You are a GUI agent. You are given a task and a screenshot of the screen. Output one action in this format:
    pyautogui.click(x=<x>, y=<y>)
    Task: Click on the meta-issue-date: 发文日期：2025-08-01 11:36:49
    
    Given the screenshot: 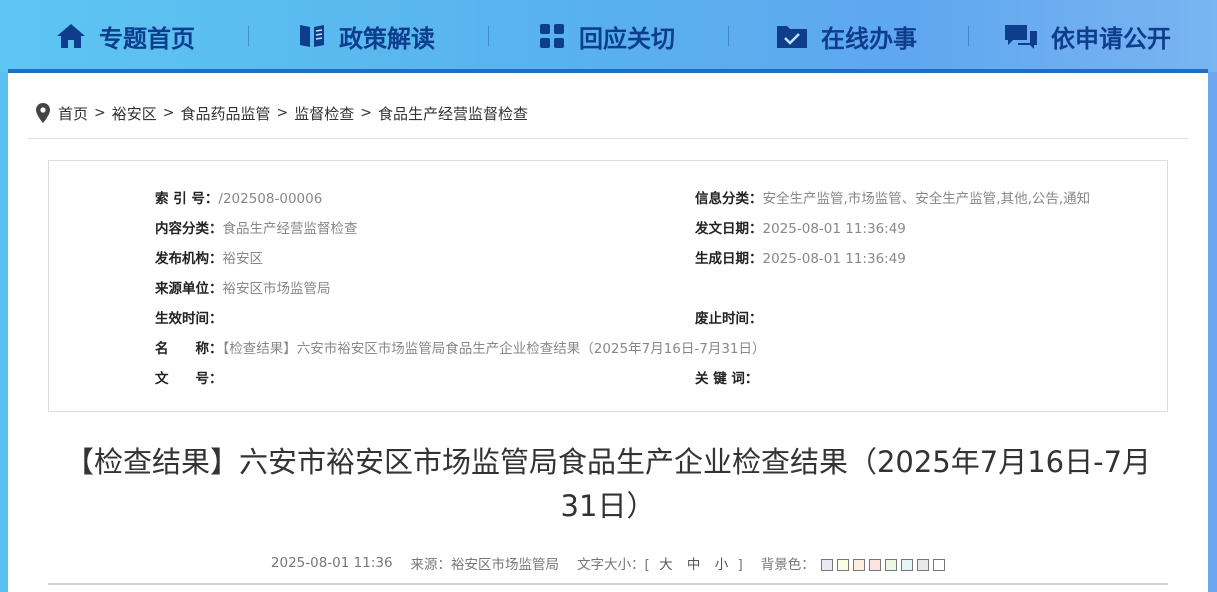 What is the action you would take?
    pyautogui.click(x=800, y=229)
    